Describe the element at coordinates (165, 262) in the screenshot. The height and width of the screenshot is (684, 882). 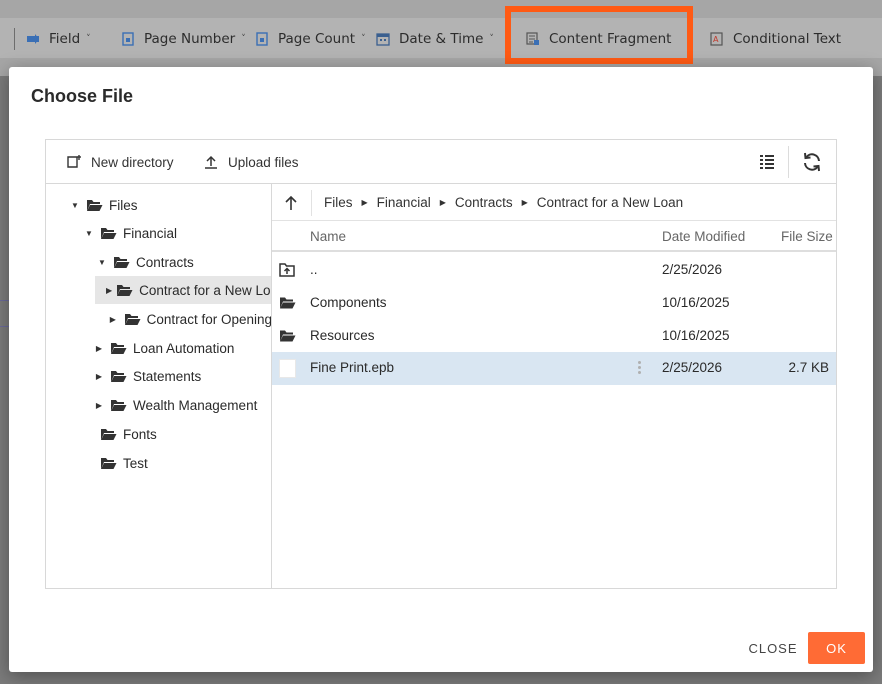
I see `tree-item-label: Contracts` at that location.